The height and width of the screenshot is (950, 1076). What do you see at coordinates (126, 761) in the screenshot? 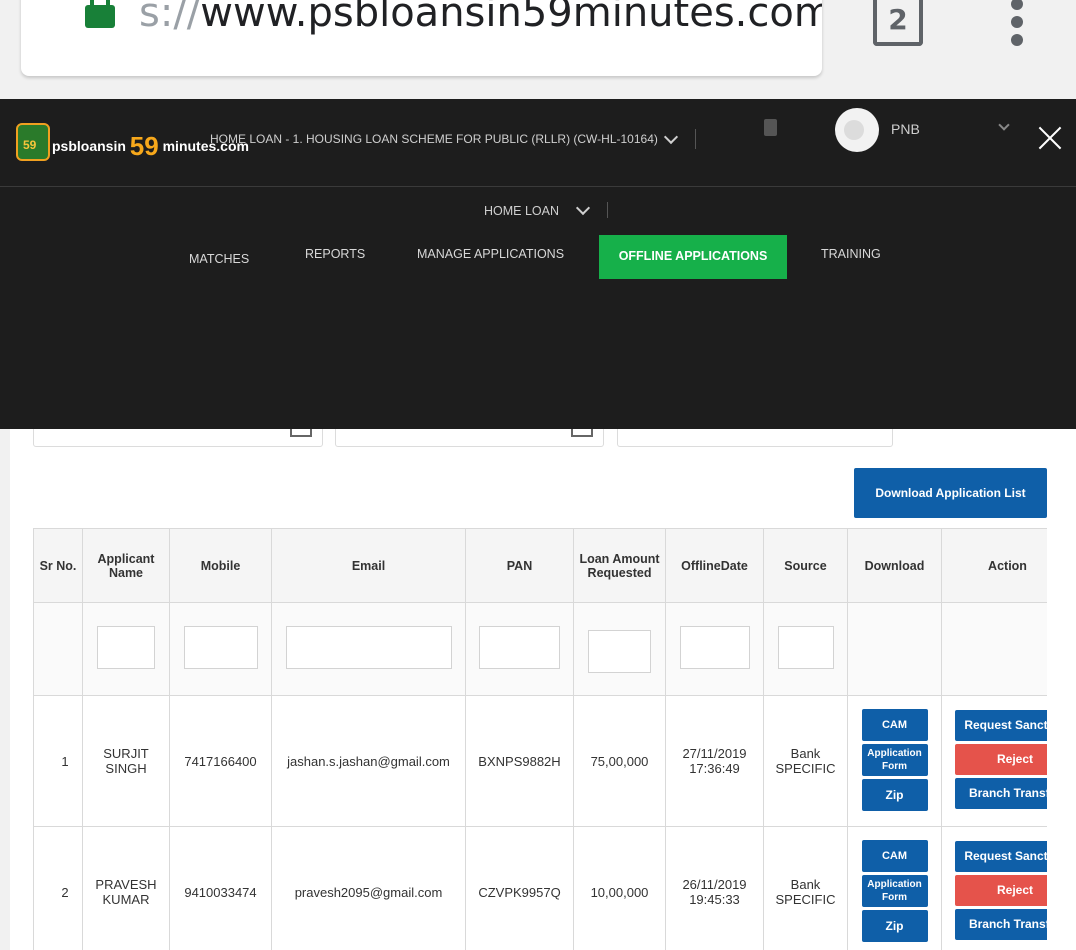
I see `name-cell: SURJIT SINGH` at bounding box center [126, 761].